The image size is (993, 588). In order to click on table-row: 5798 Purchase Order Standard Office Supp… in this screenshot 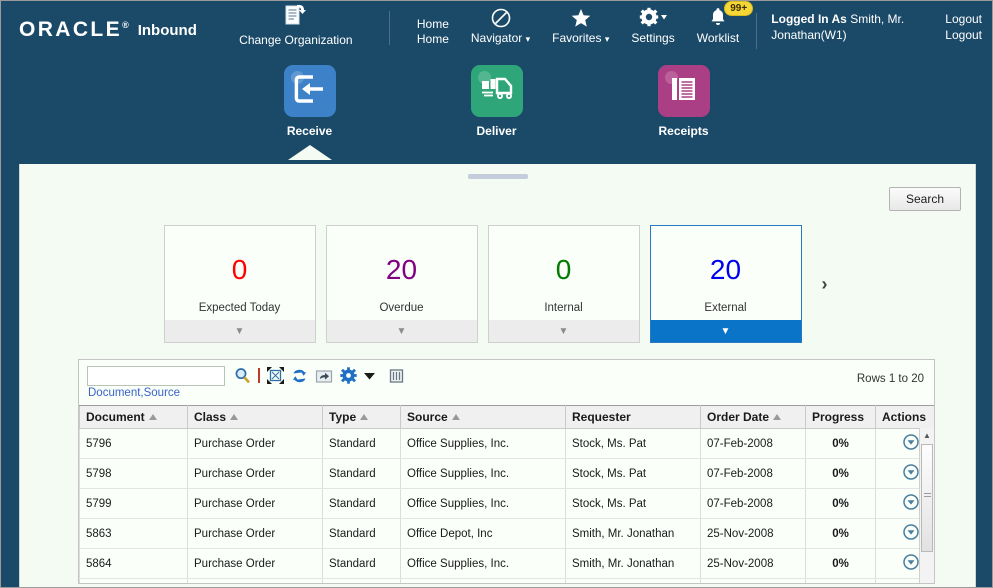, I will do `click(506, 473)`.